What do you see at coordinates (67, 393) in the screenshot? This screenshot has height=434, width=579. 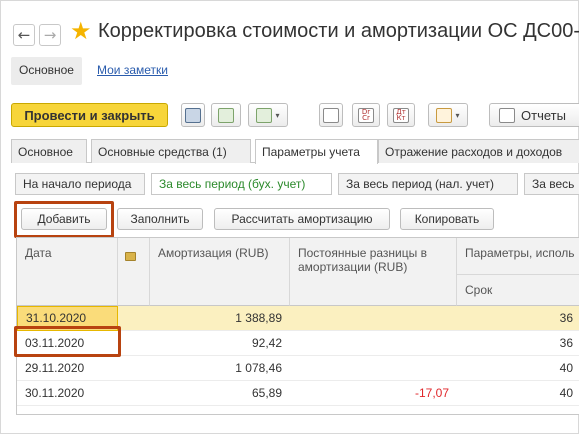 I see `cell-date: 30.11.2020` at bounding box center [67, 393].